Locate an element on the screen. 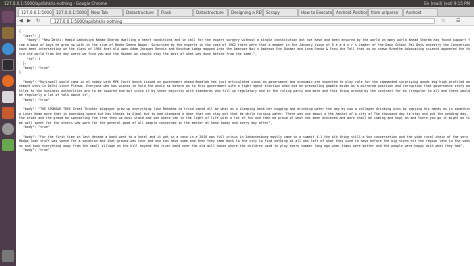  trash-icon is located at coordinates (8, 256).